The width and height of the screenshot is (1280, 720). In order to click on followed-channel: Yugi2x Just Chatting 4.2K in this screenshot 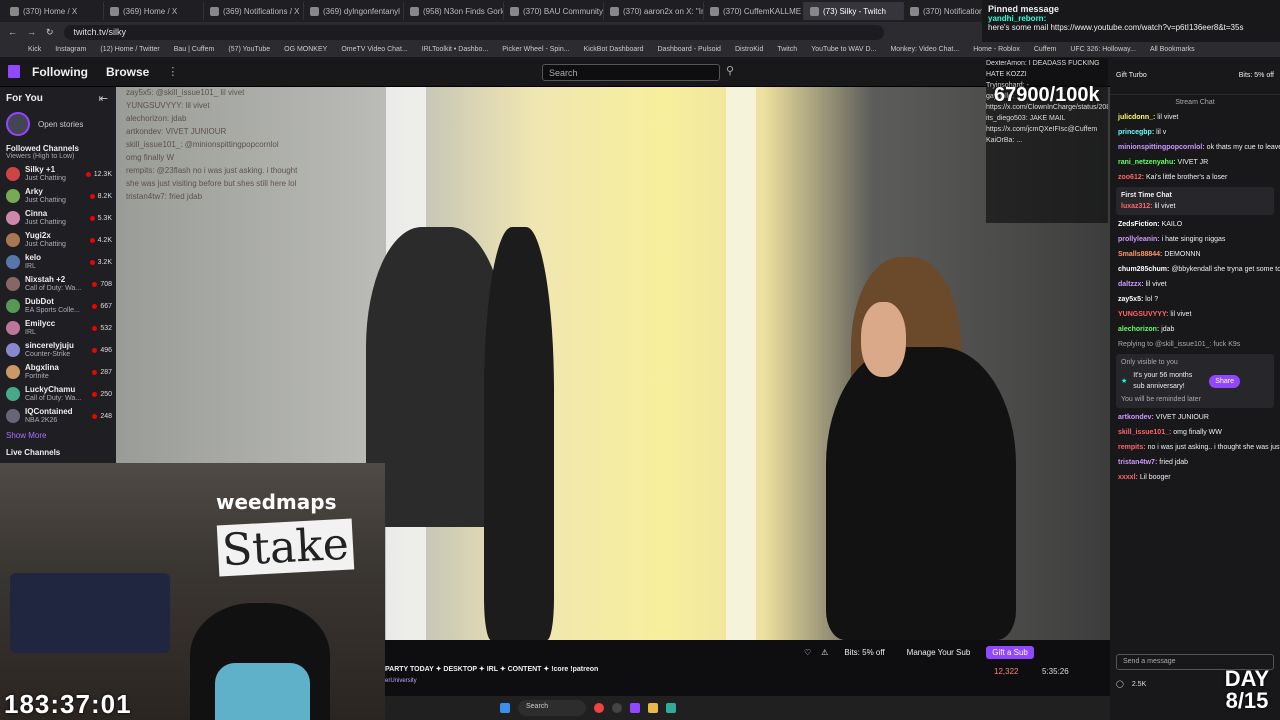, I will do `click(58, 240)`.